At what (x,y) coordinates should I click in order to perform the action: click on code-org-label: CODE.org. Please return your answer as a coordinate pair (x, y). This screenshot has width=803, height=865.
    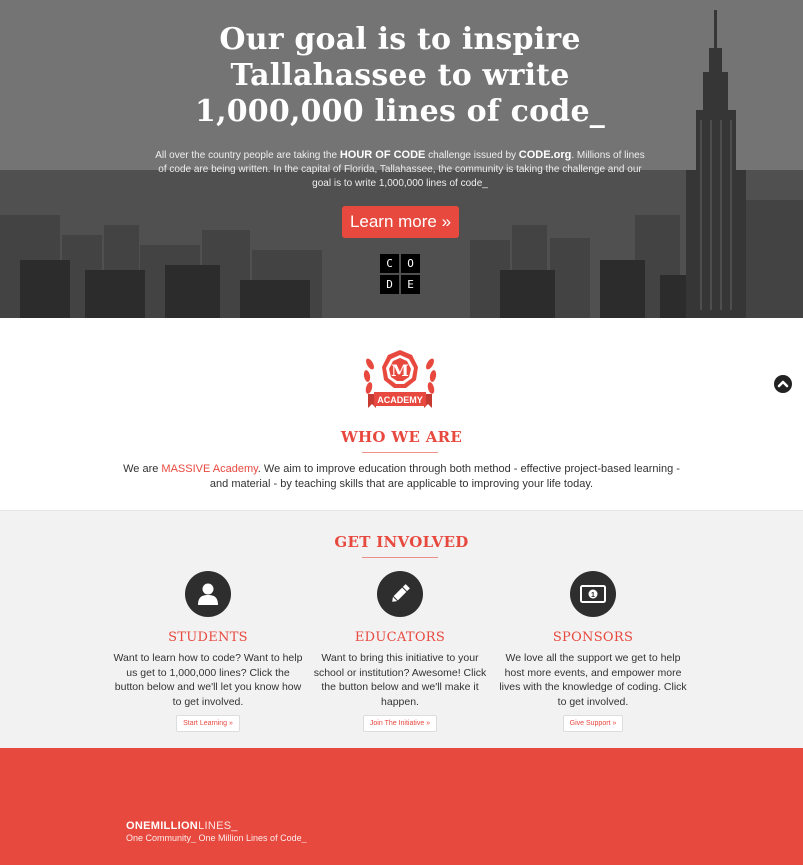
    Looking at the image, I should click on (545, 155).